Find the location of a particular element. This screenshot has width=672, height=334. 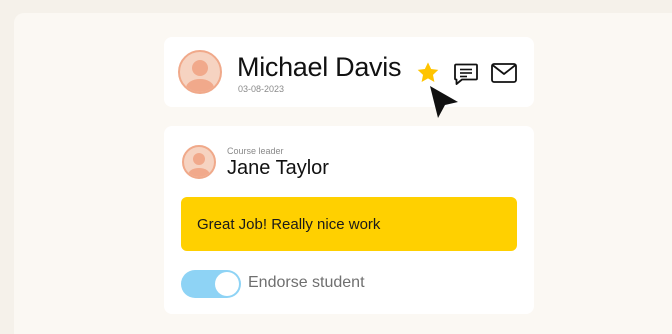

student-avatar is located at coordinates (200, 72).